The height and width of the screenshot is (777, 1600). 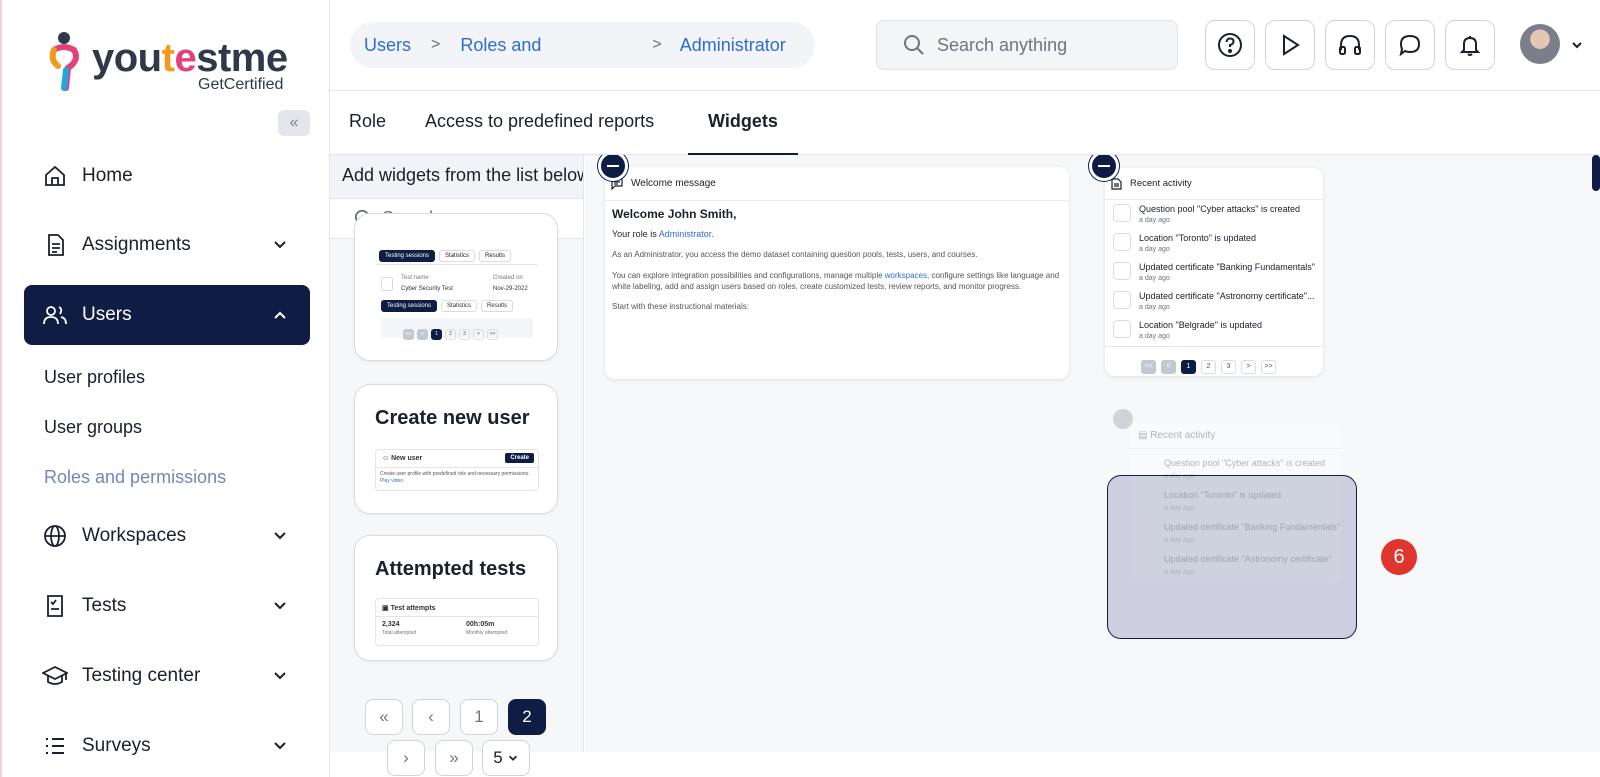 I want to click on activity-pagination: << <1 2 3 > >>, so click(x=1214, y=361).